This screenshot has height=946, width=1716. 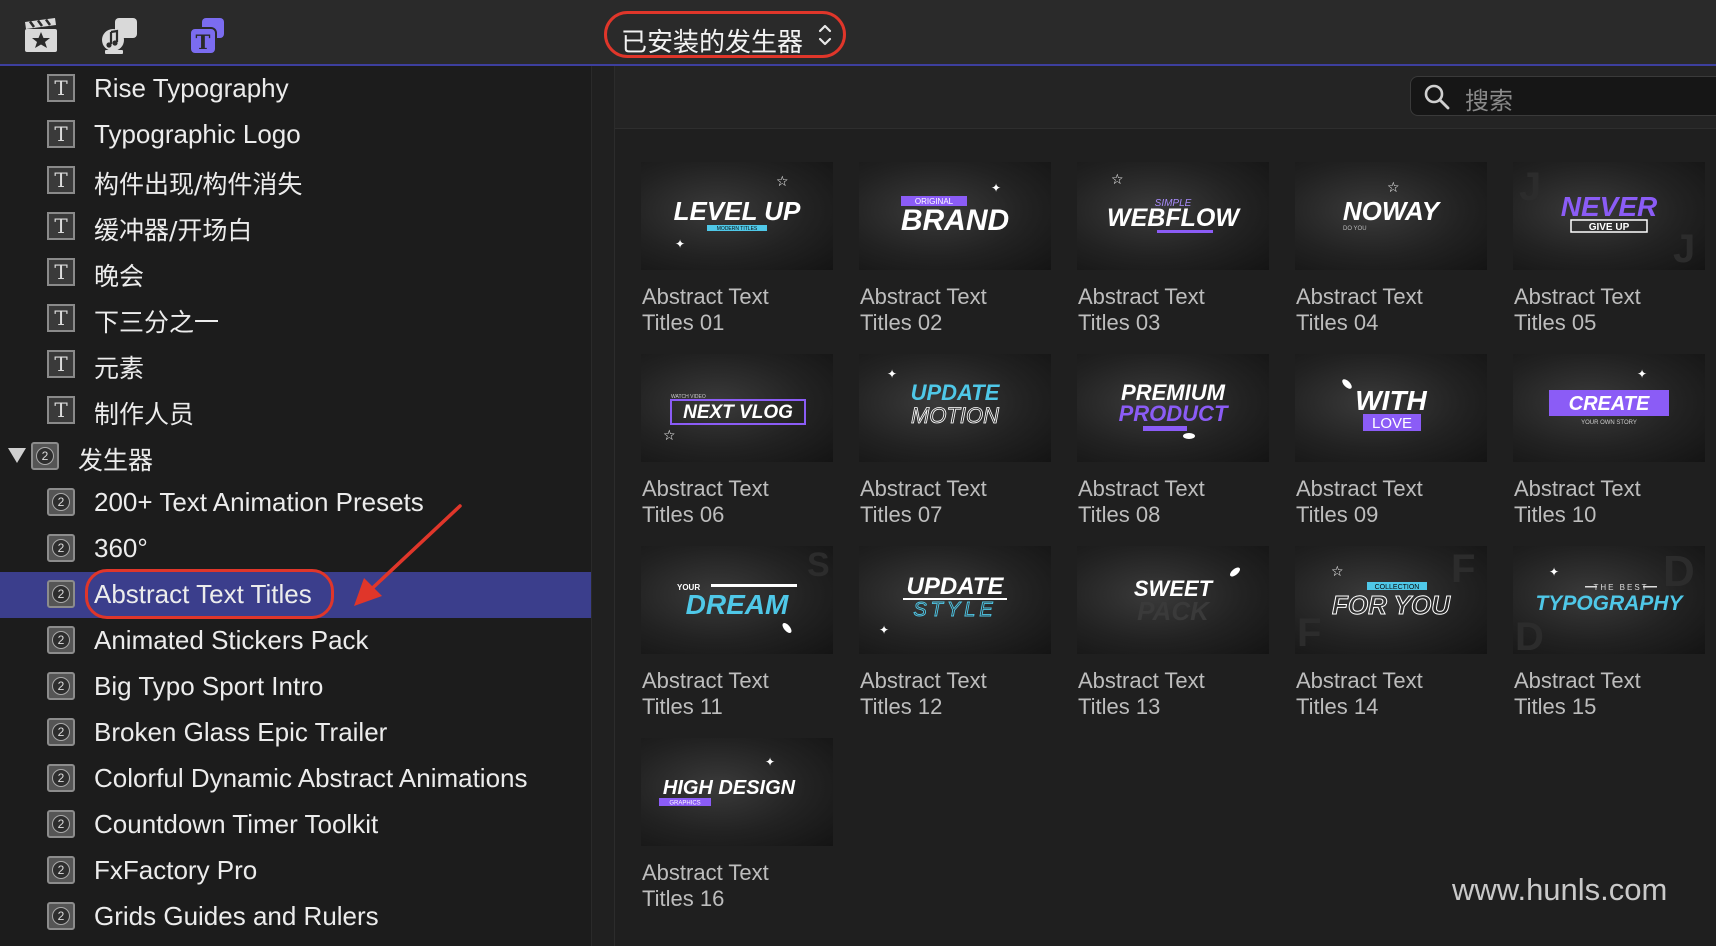 I want to click on sidebar-item-label: Colorful Dynamic Abstract Animations, so click(x=311, y=778).